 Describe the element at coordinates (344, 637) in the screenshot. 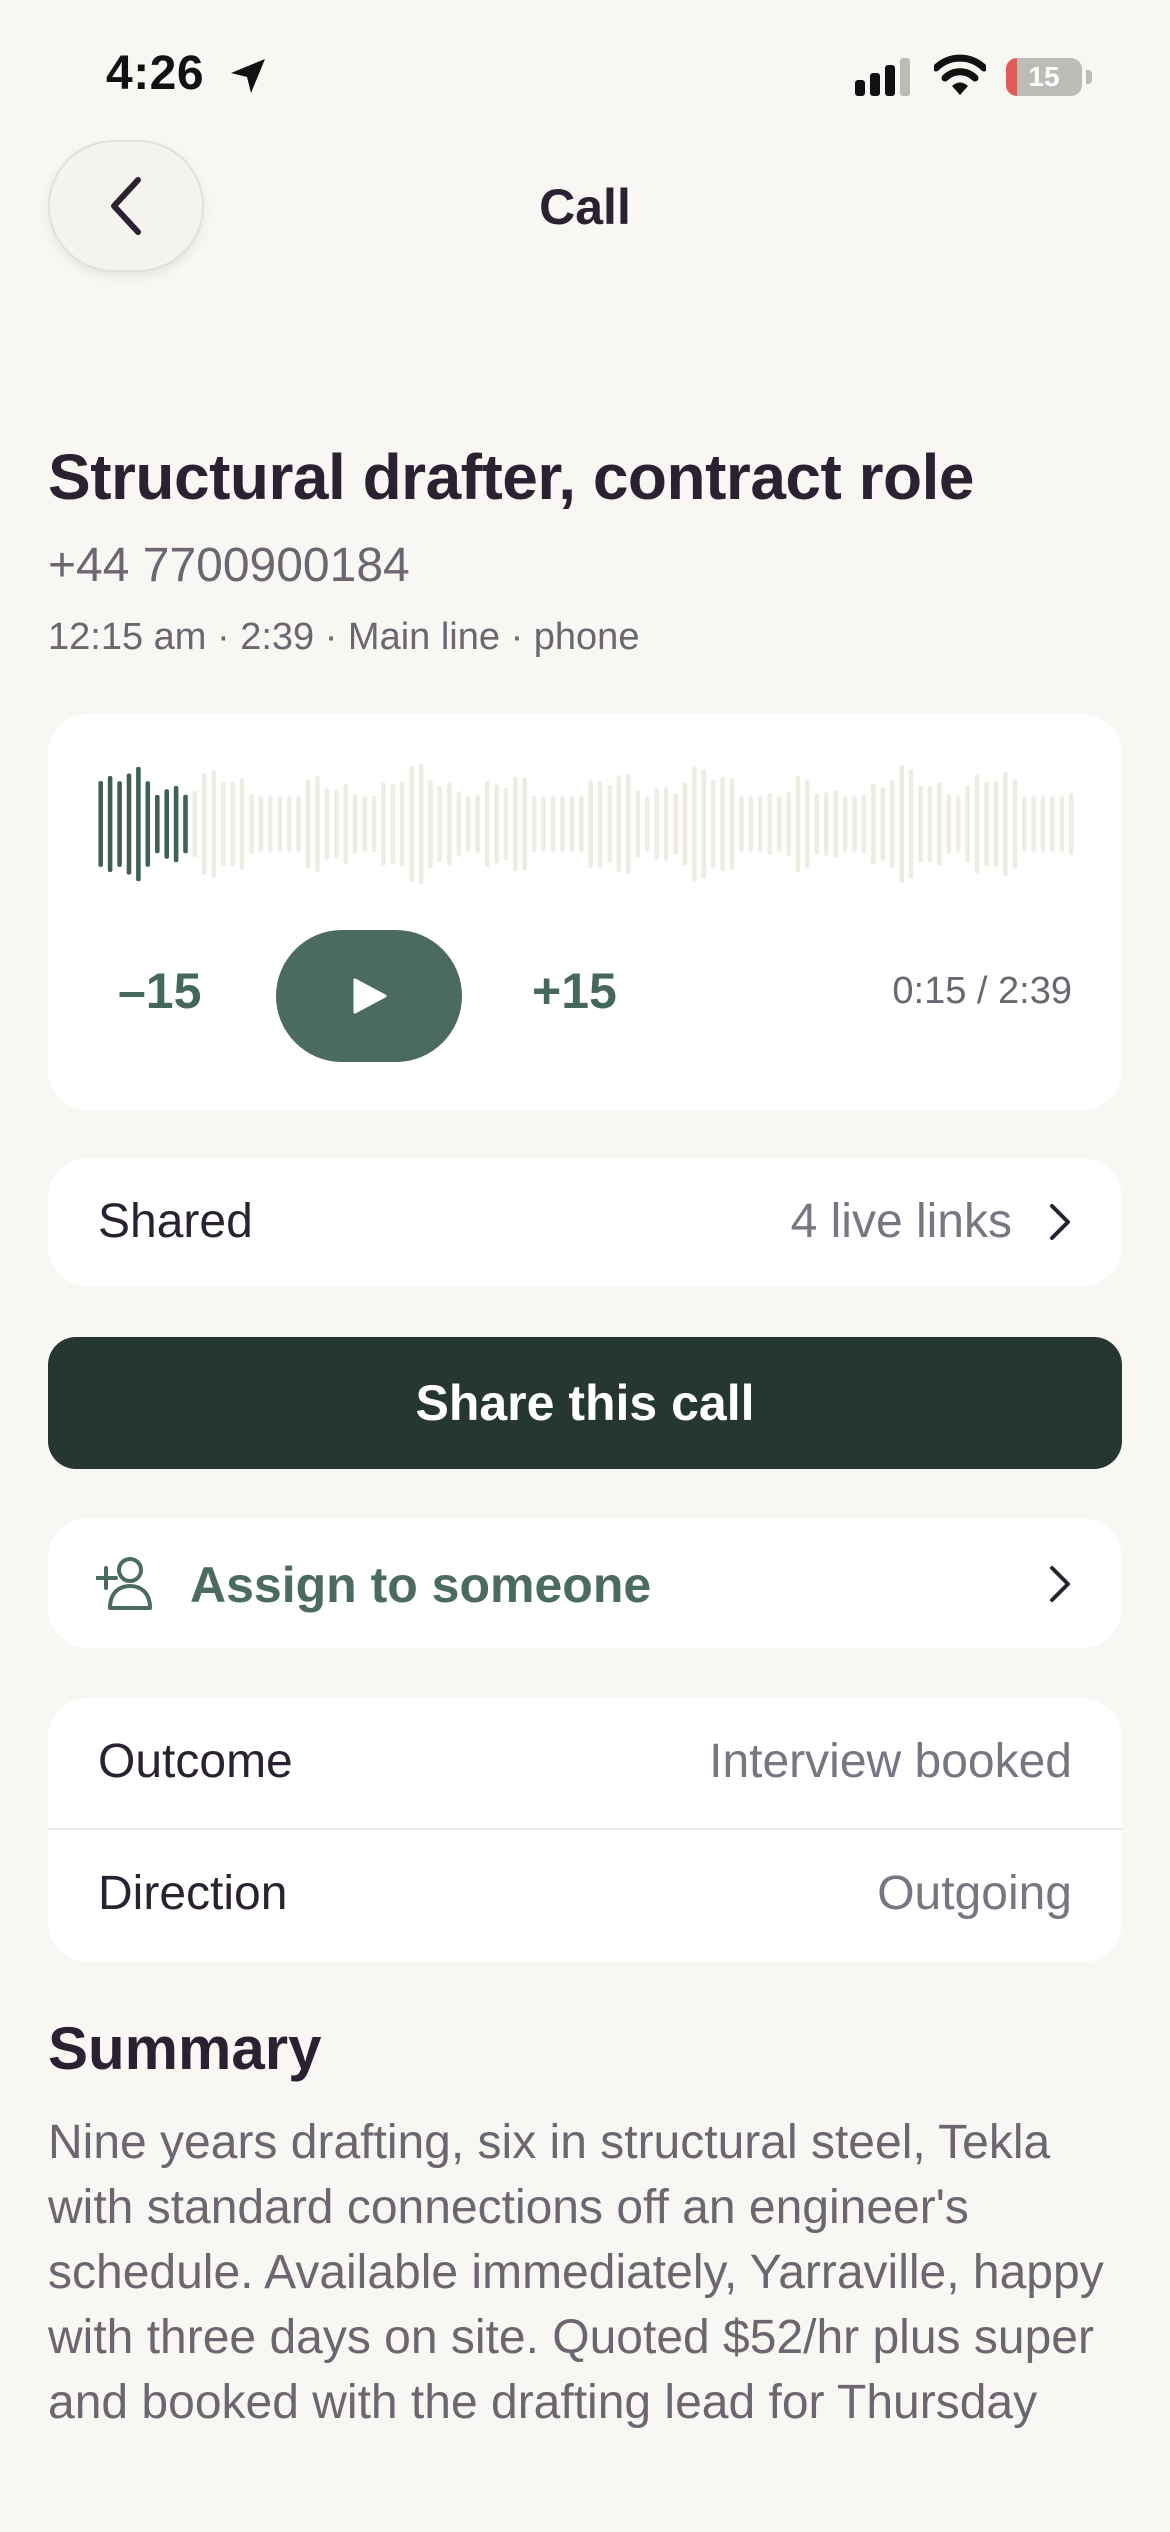

I see `call-meta: 12:15 am · 2:39 · Main line · phone` at that location.